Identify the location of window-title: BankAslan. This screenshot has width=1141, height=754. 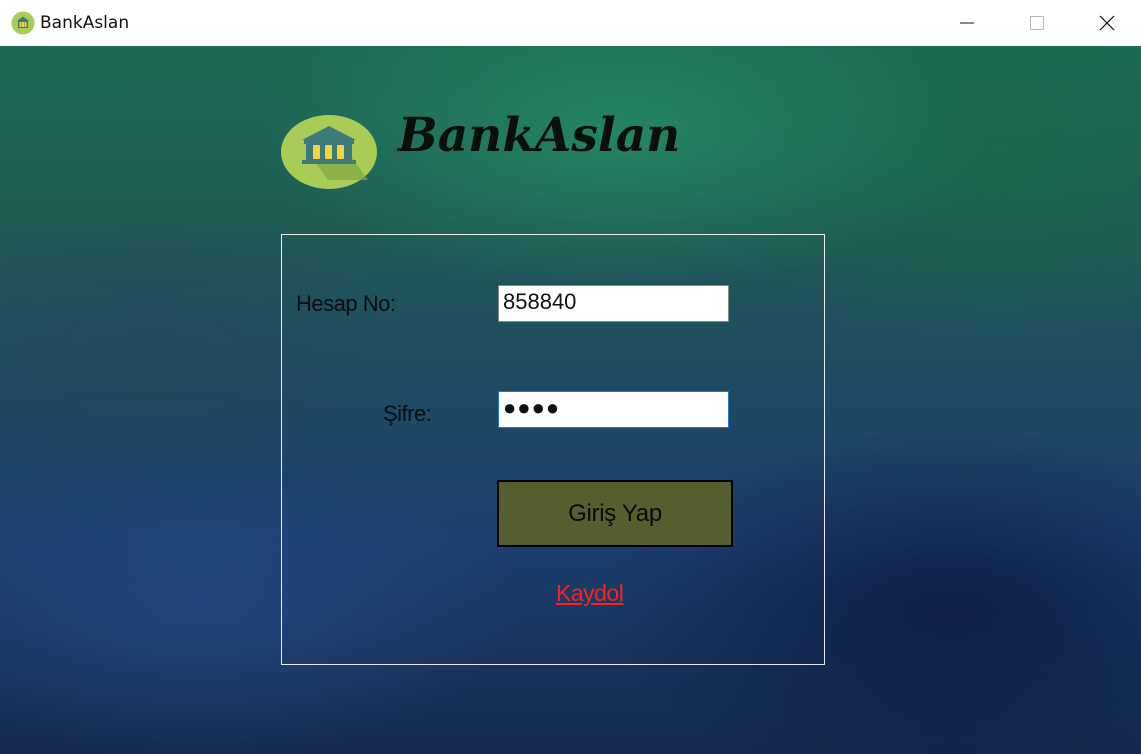
(85, 23).